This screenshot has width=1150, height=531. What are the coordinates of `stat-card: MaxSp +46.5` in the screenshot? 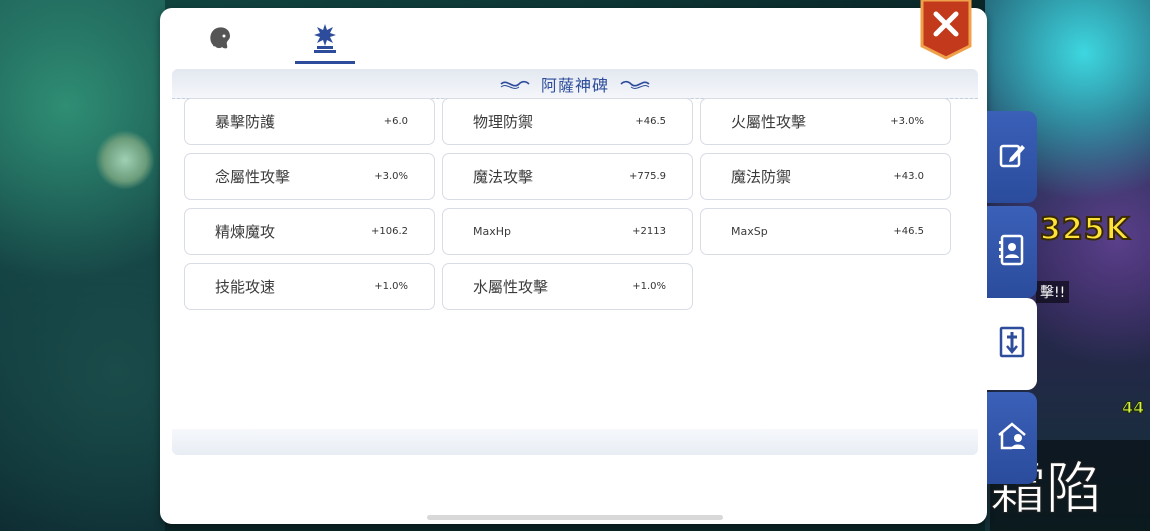 It's located at (825, 231).